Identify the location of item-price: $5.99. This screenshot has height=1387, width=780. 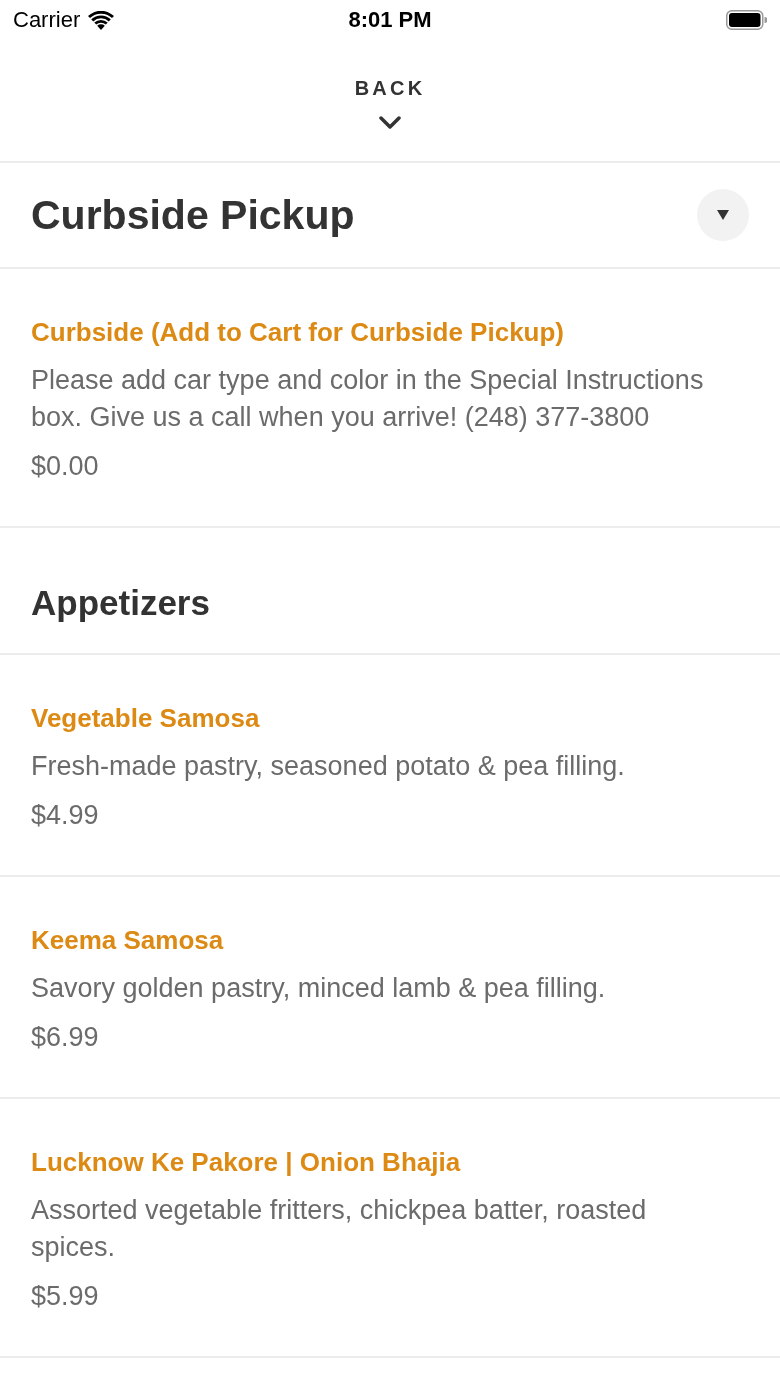
(65, 1296).